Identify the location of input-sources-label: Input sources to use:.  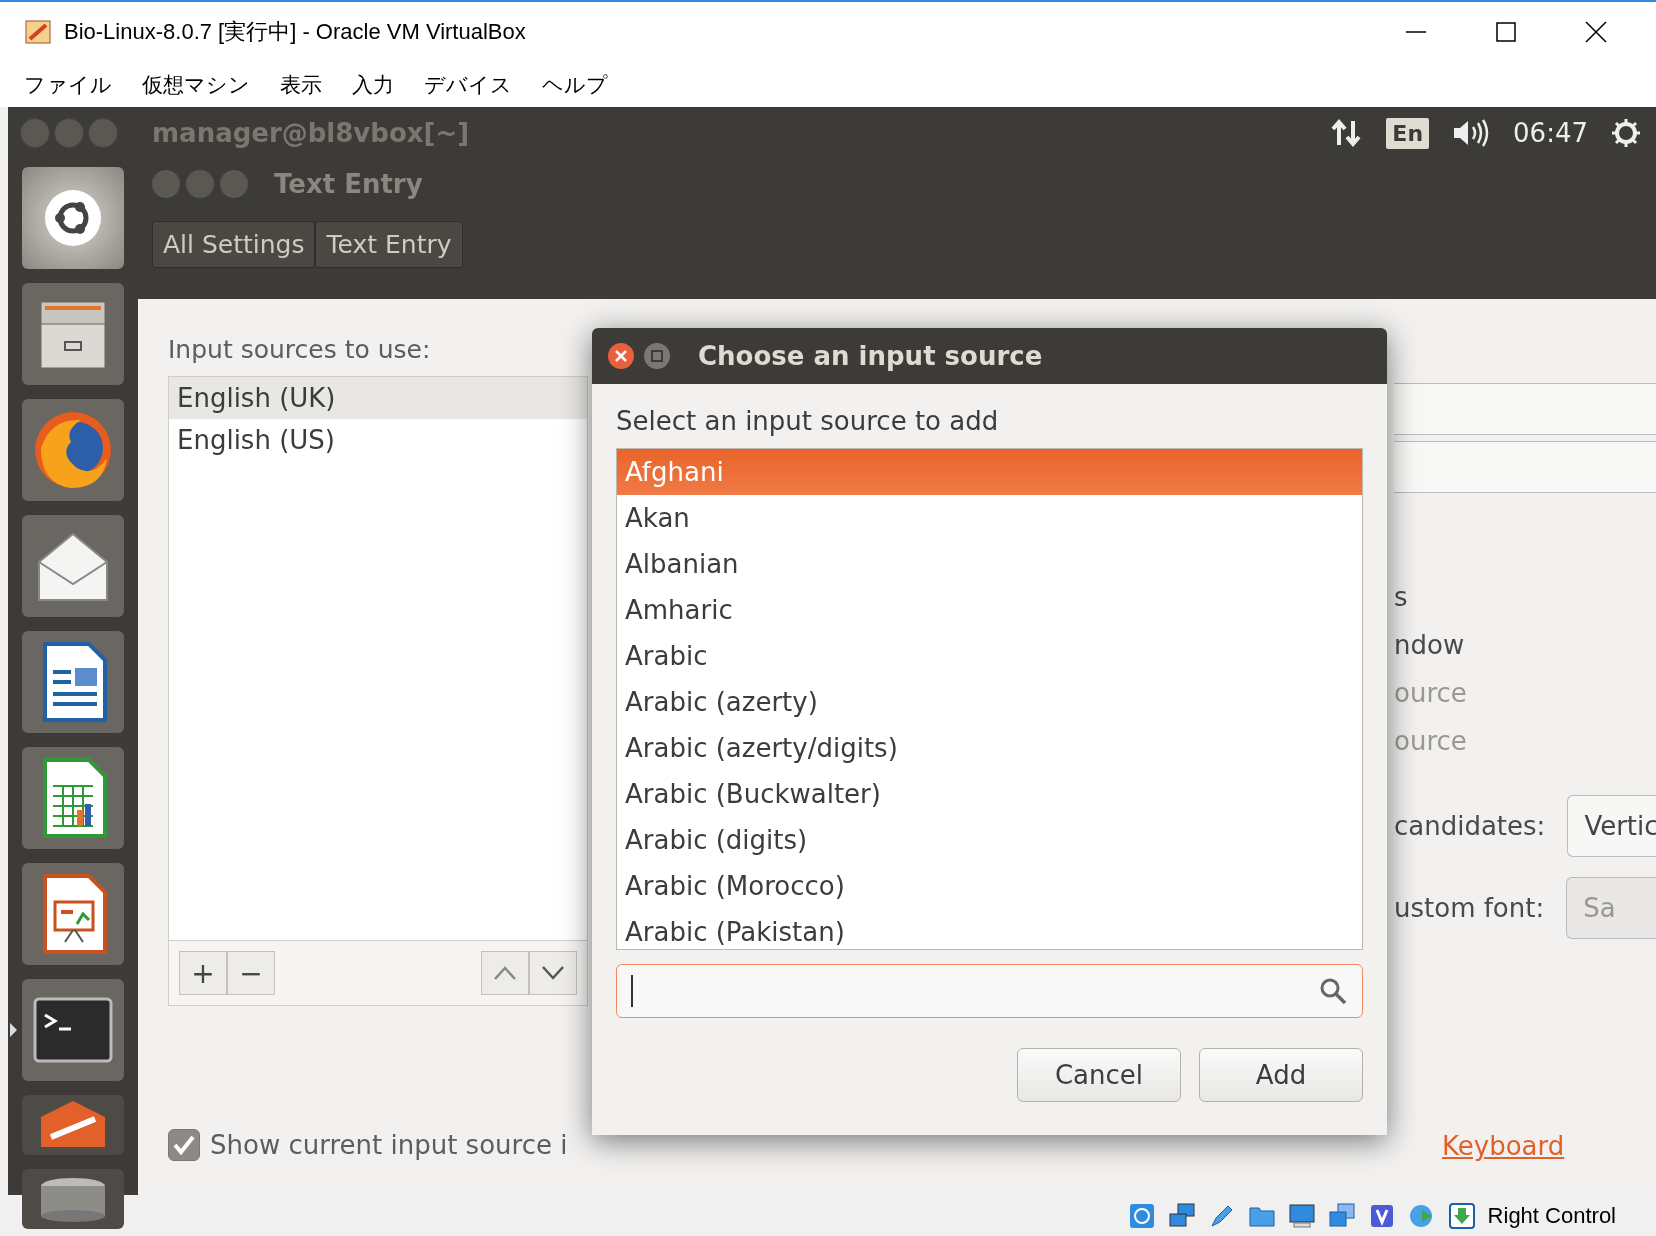
(300, 349).